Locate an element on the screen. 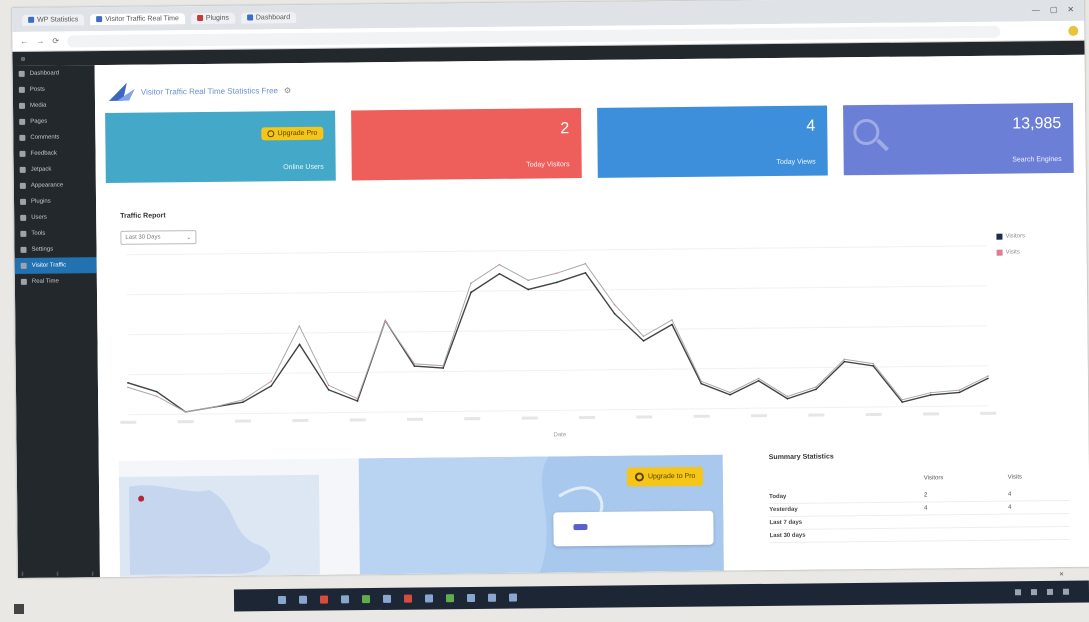 This screenshot has width=1089, height=622. legend-item: Visitors is located at coordinates (1010, 236).